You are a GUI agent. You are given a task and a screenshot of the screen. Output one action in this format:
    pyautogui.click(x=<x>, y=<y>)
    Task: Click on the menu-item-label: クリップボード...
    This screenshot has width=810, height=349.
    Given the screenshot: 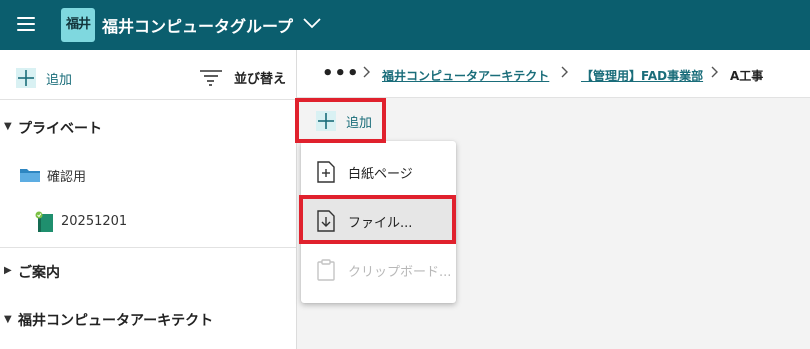 What is the action you would take?
    pyautogui.click(x=400, y=272)
    